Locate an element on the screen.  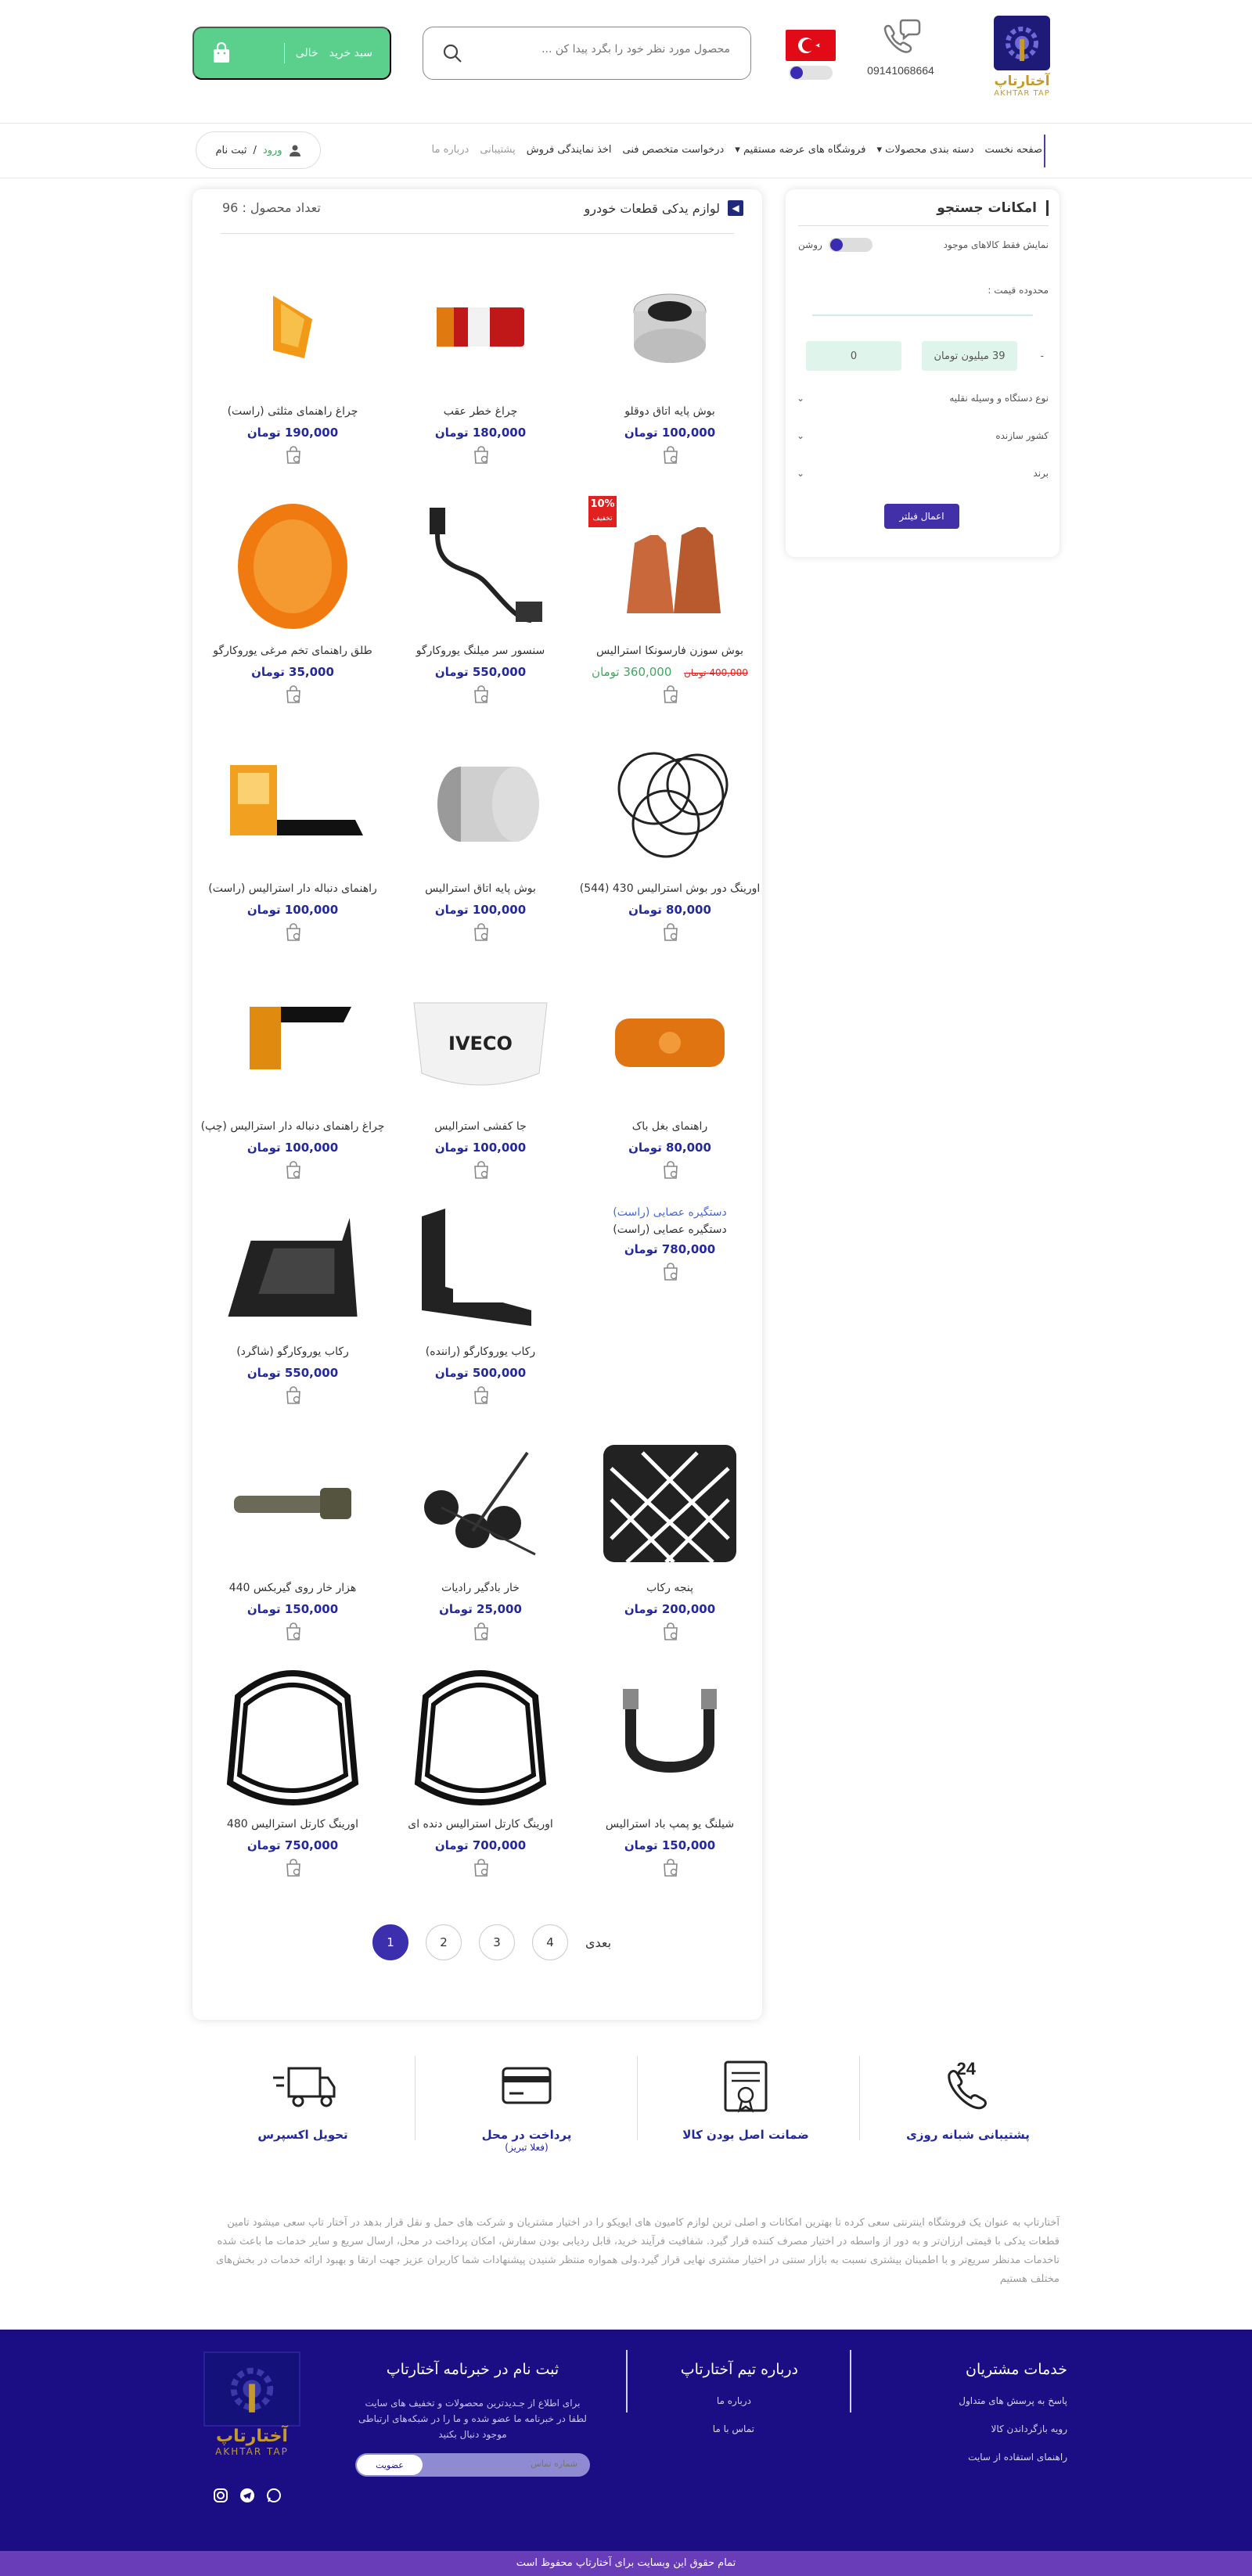
product-name: اورینگ کارتل استرالیس 480 is located at coordinates (292, 1825).